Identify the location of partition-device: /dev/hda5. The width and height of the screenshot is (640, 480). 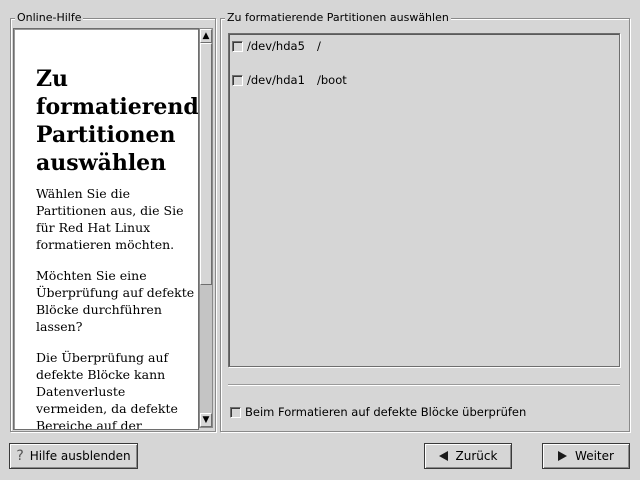
(276, 46).